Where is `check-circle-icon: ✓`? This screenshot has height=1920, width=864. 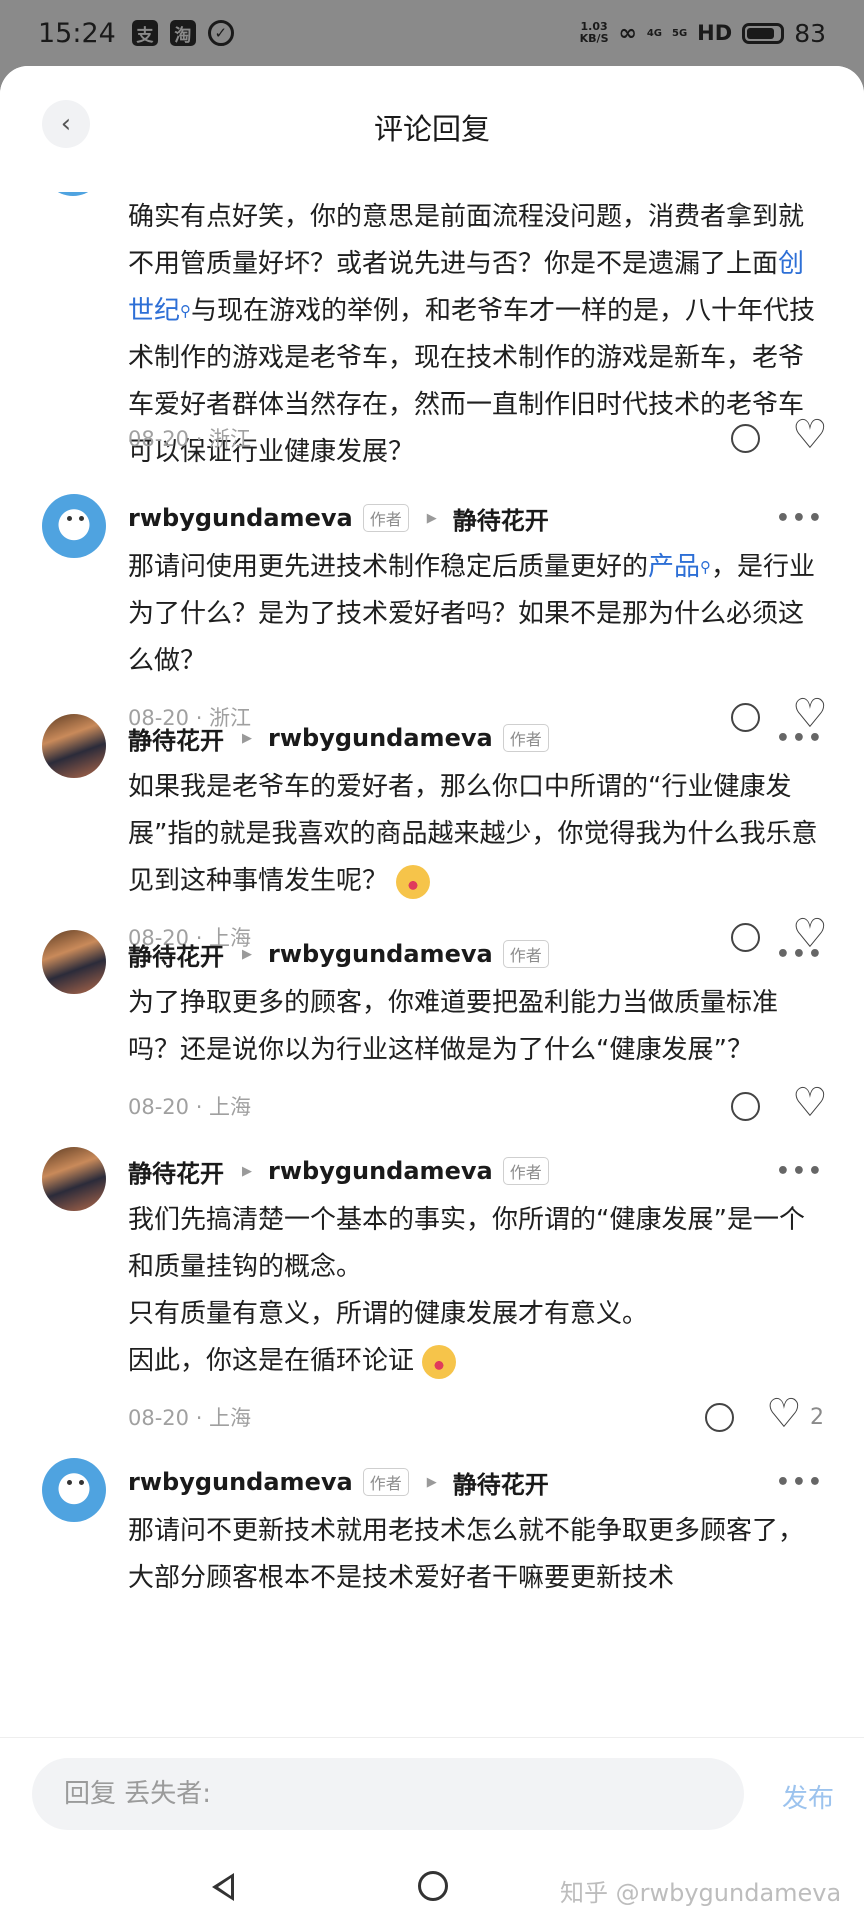 check-circle-icon: ✓ is located at coordinates (220, 33).